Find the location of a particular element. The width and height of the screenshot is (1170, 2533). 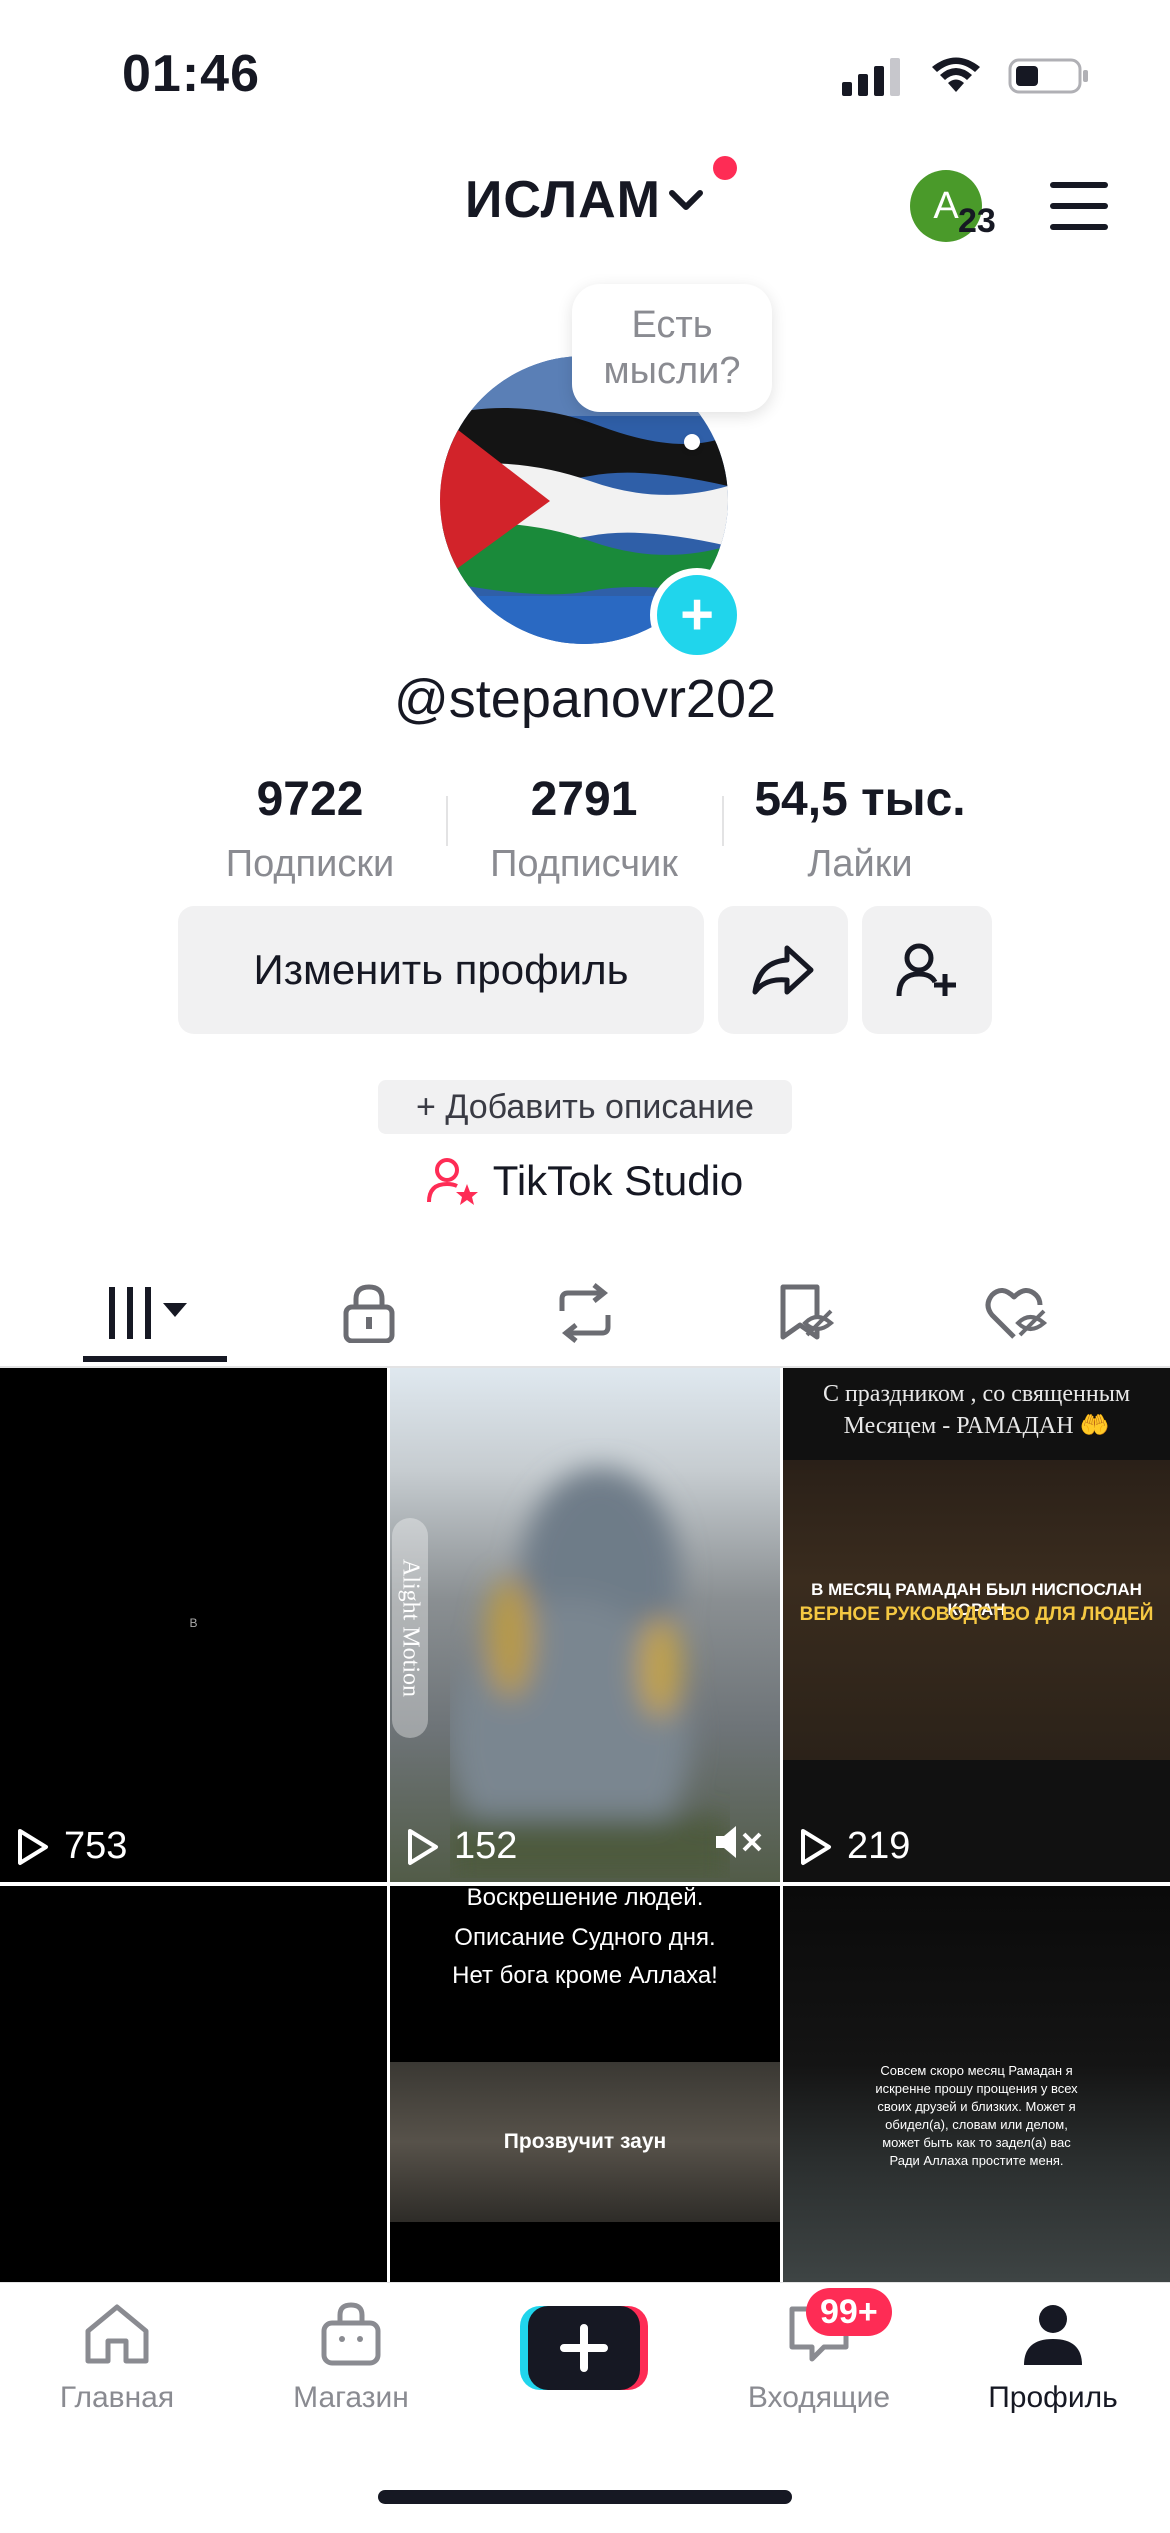

username: @stepanovr202 is located at coordinates (585, 699).